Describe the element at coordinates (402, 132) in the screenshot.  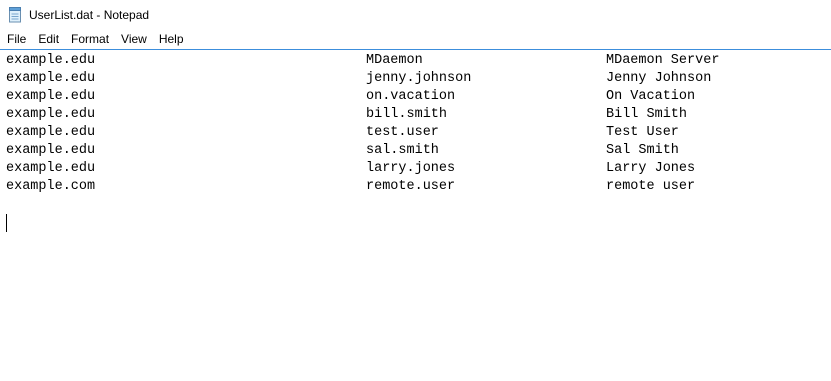
I see `username-text: test.user` at that location.